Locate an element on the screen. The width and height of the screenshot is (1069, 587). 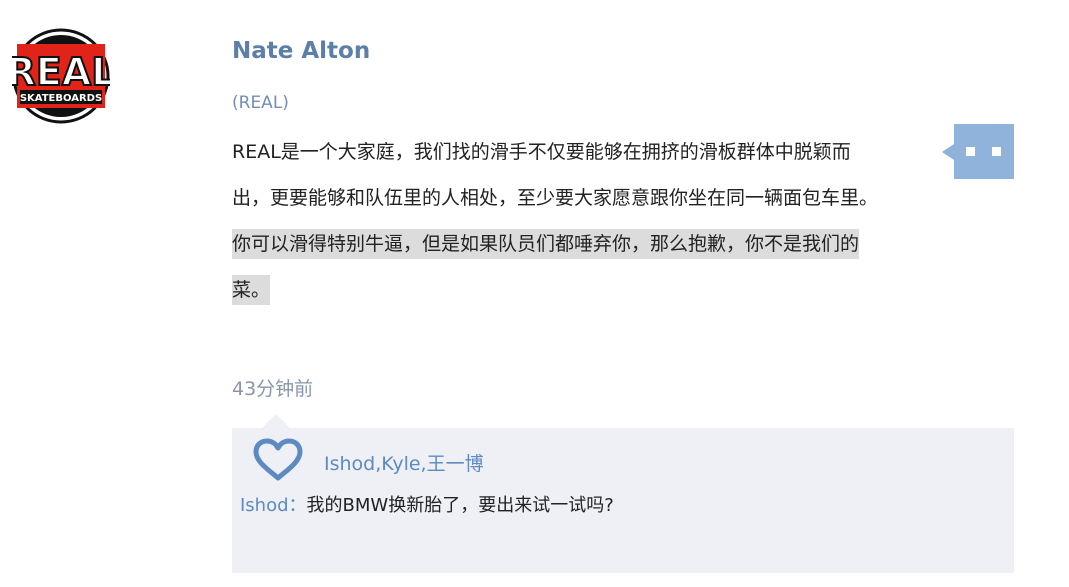
logo-text-skateboards: SKATEBOARDS is located at coordinates (61, 98).